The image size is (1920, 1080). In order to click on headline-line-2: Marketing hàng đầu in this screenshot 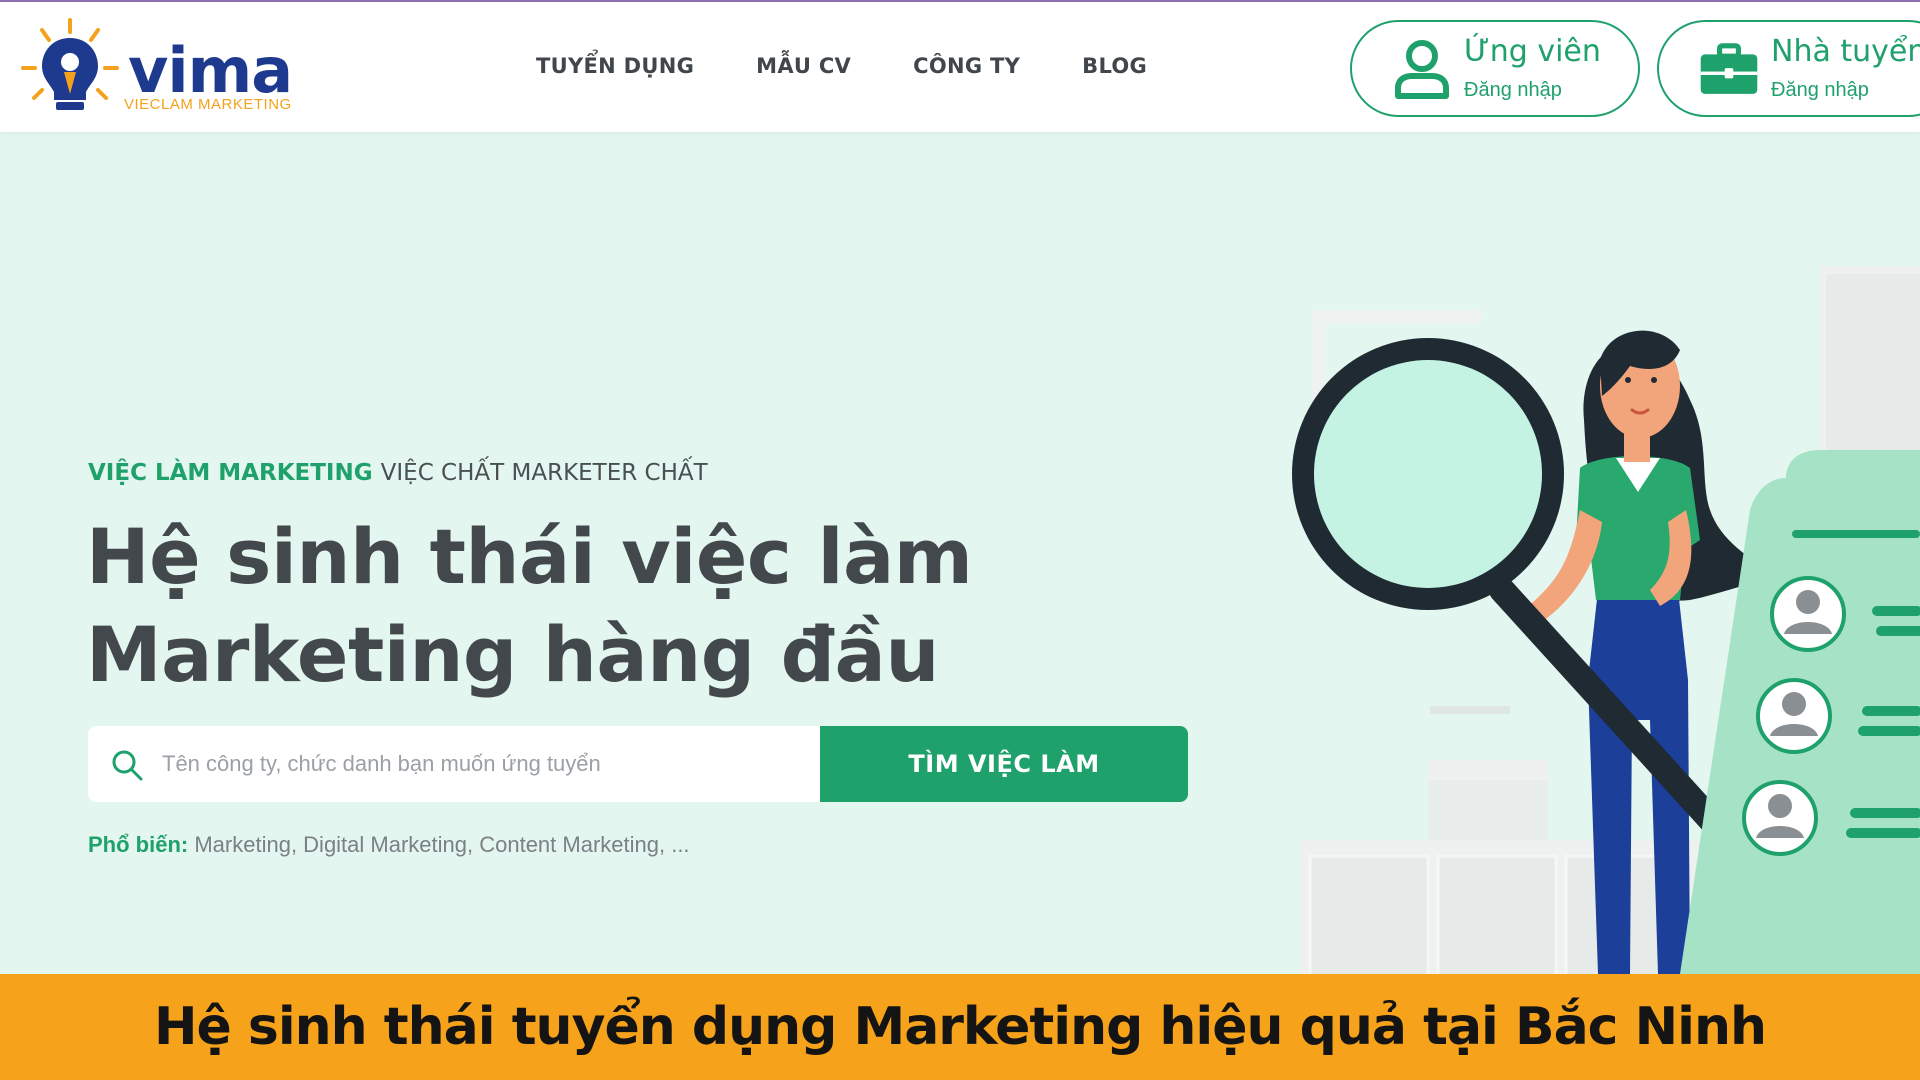, I will do `click(512, 654)`.